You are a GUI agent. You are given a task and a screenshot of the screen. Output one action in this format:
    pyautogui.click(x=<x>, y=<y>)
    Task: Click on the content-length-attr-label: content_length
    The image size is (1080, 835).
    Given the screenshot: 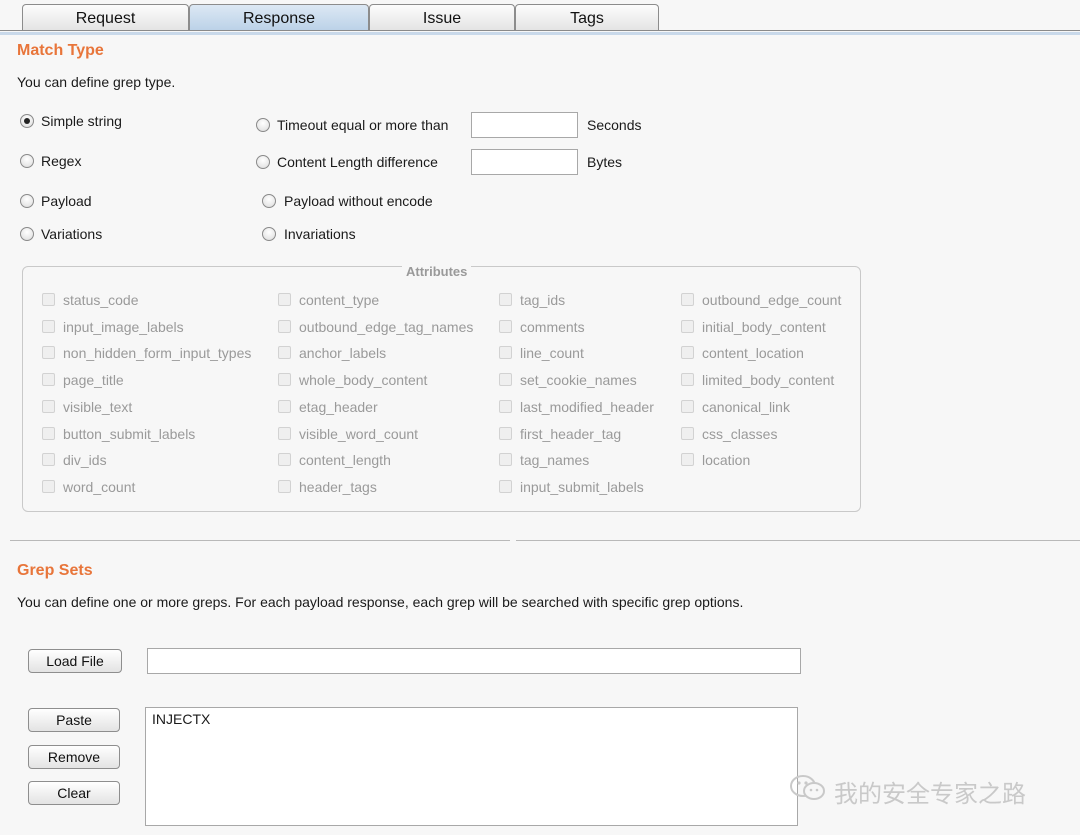 What is the action you would take?
    pyautogui.click(x=345, y=460)
    